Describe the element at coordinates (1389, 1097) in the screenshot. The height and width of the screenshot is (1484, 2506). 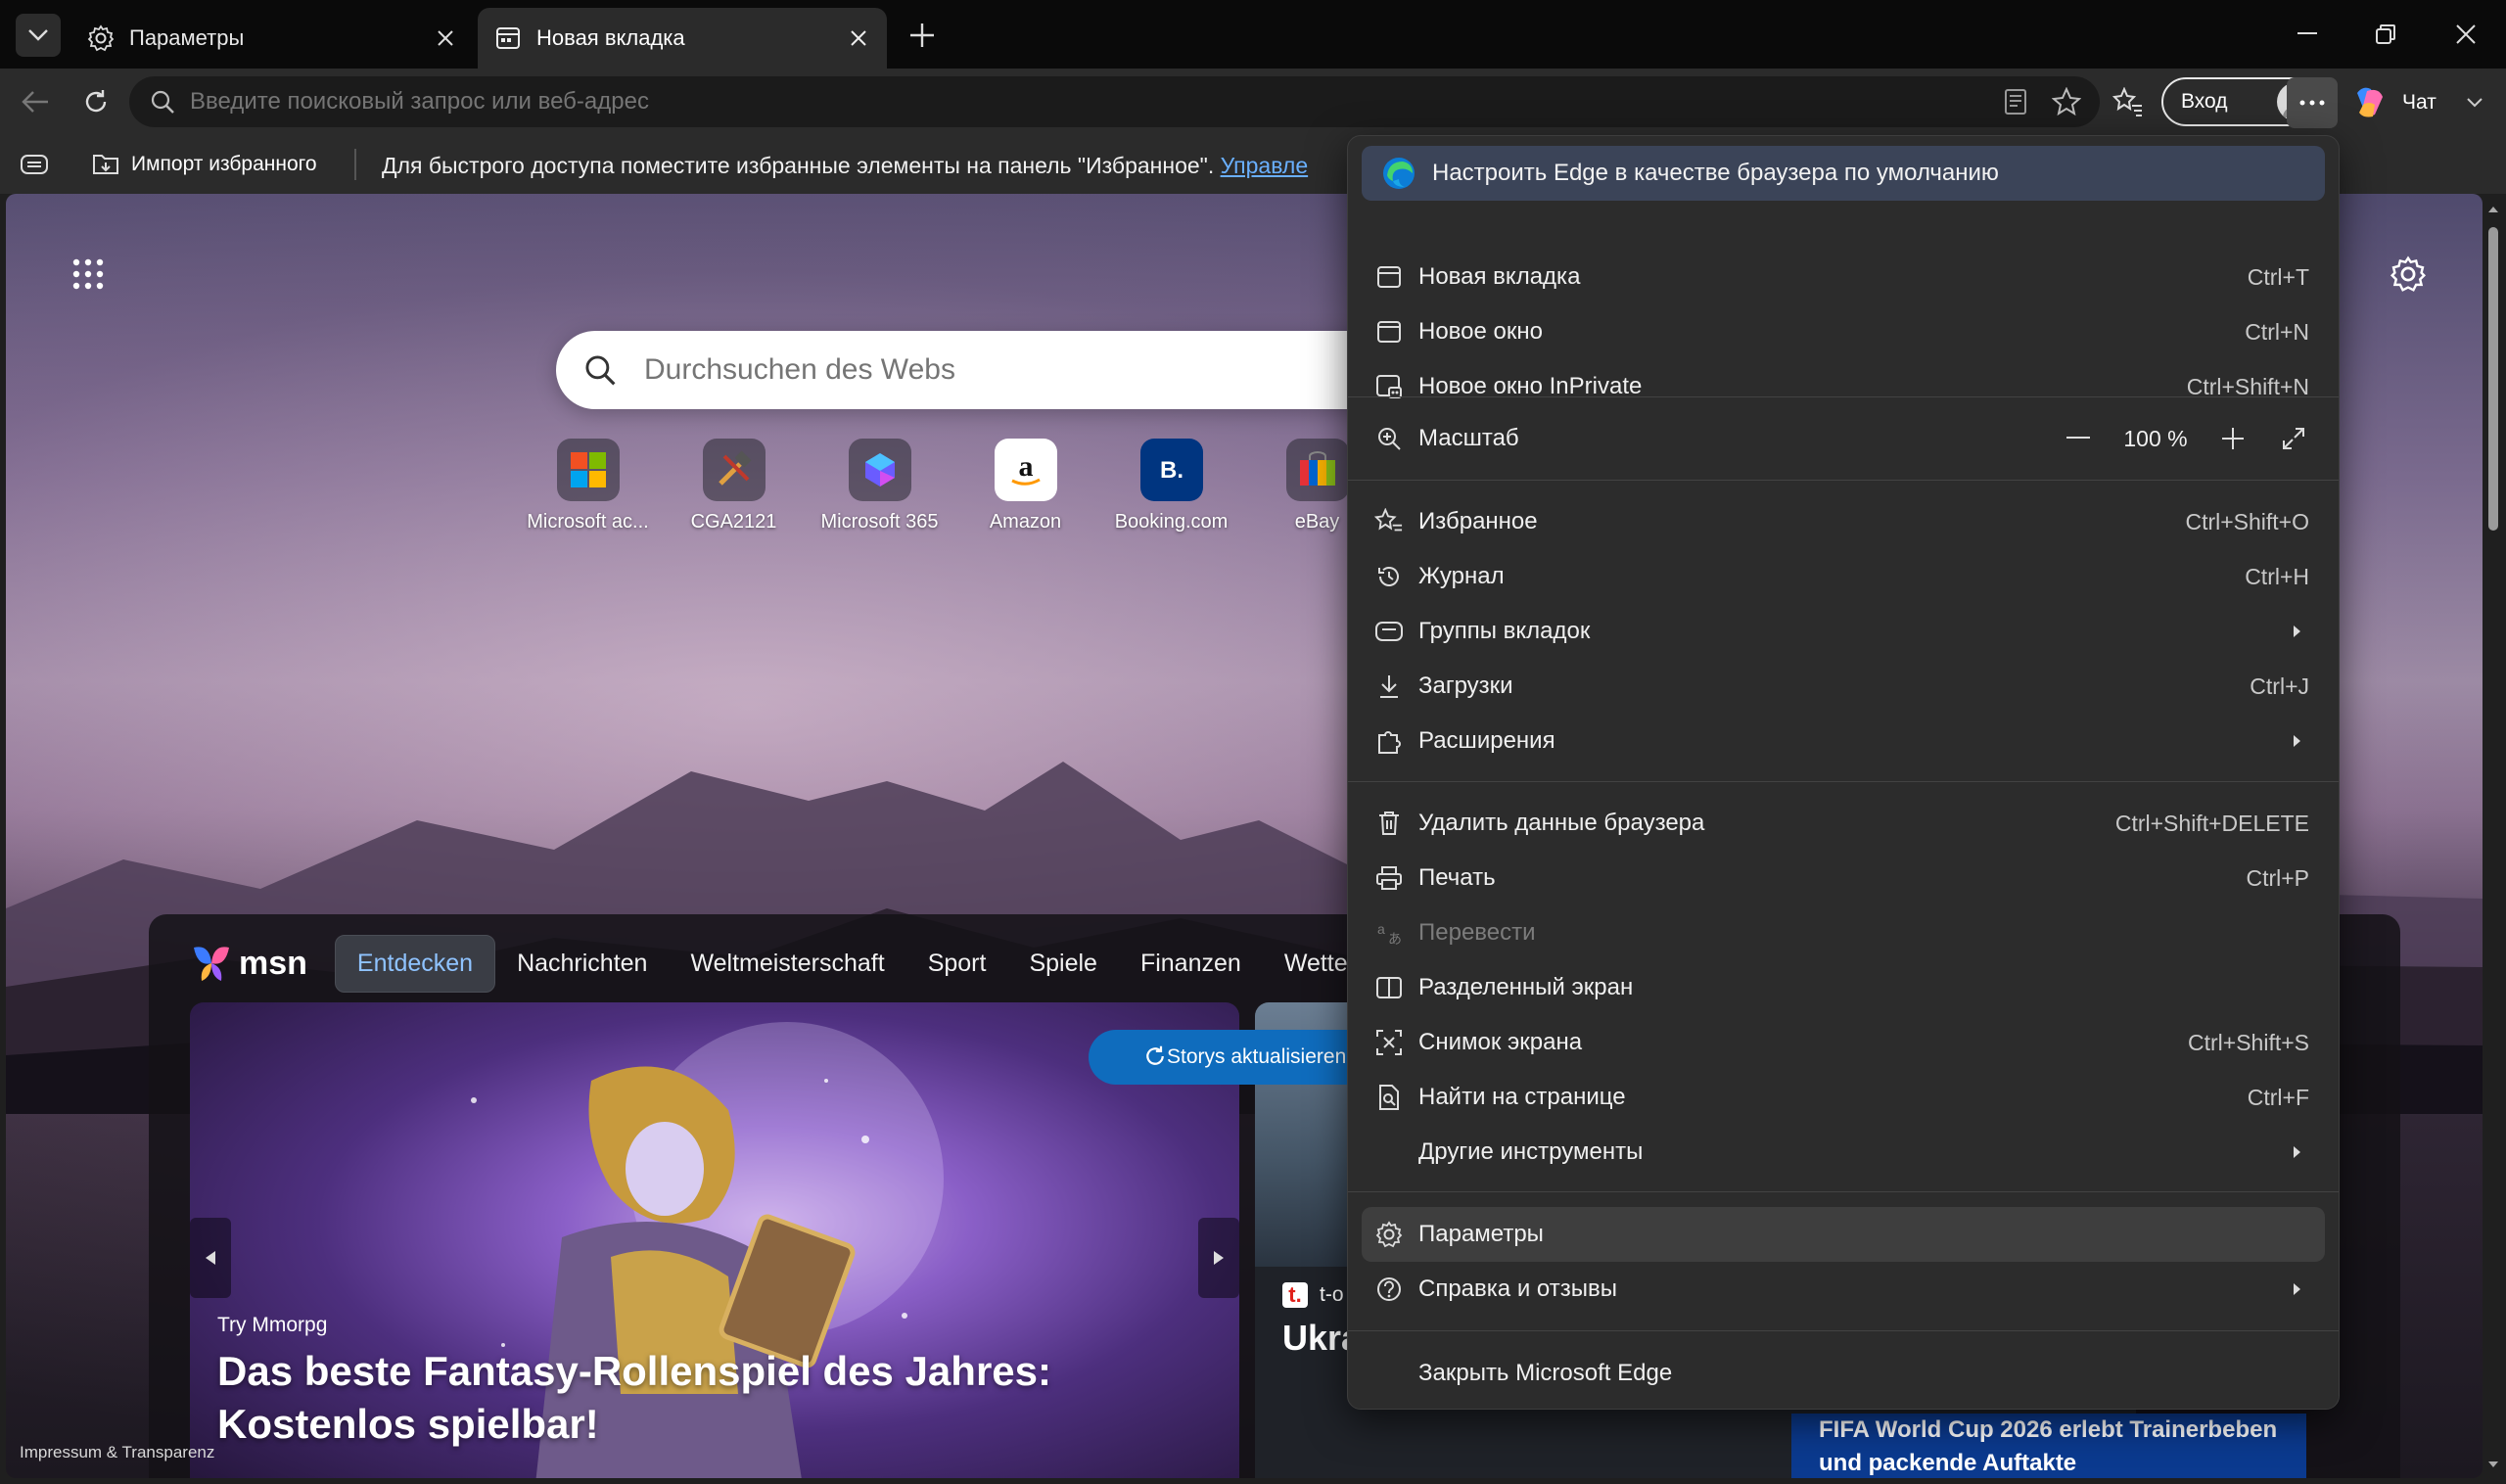
I see `find-icon` at that location.